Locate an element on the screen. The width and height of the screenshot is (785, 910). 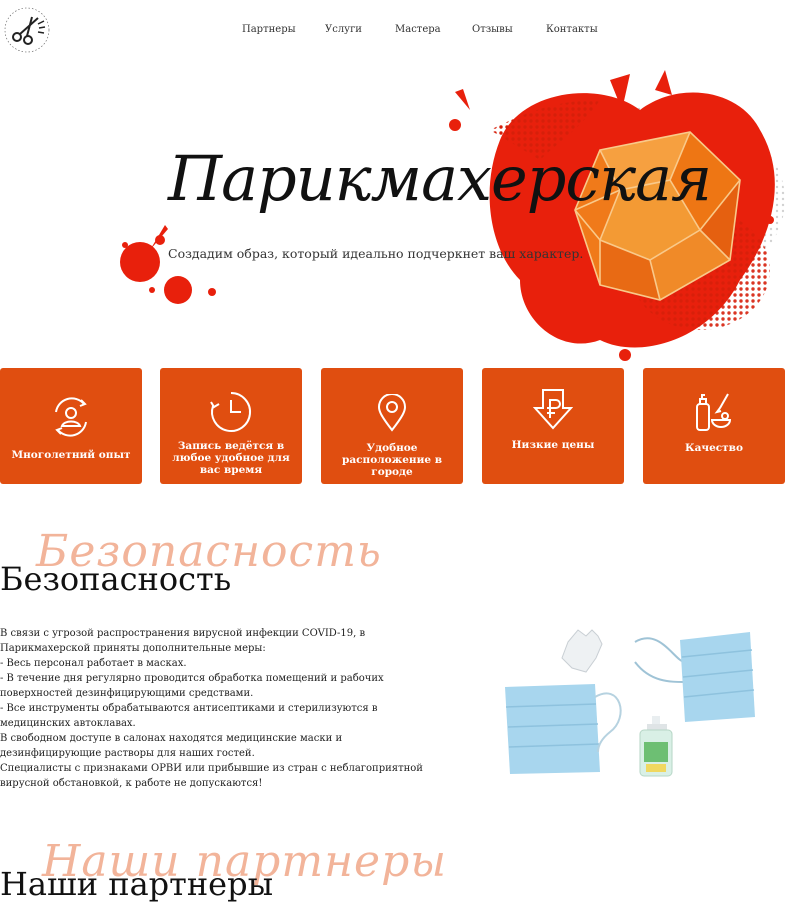
feature-label: Удобное расположение в городе is located at coordinates (392, 460).